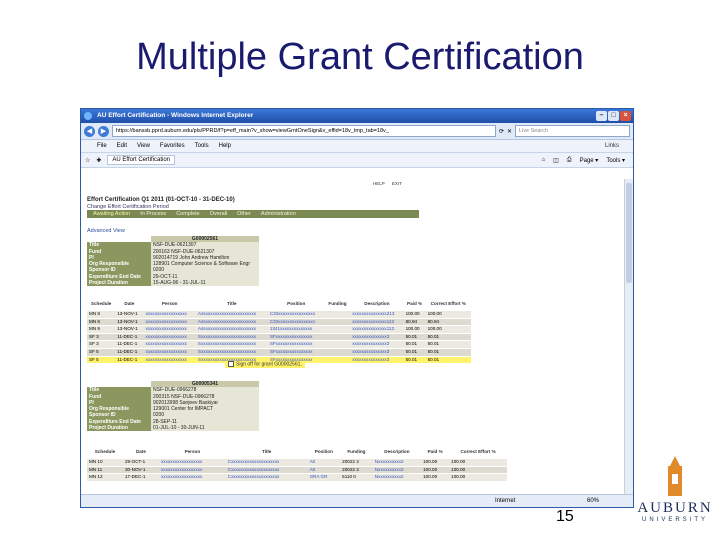 This screenshot has width=720, height=540. Describe the element at coordinates (387, 183) in the screenshot. I see `help-exit-links: HELP EXIT` at that location.